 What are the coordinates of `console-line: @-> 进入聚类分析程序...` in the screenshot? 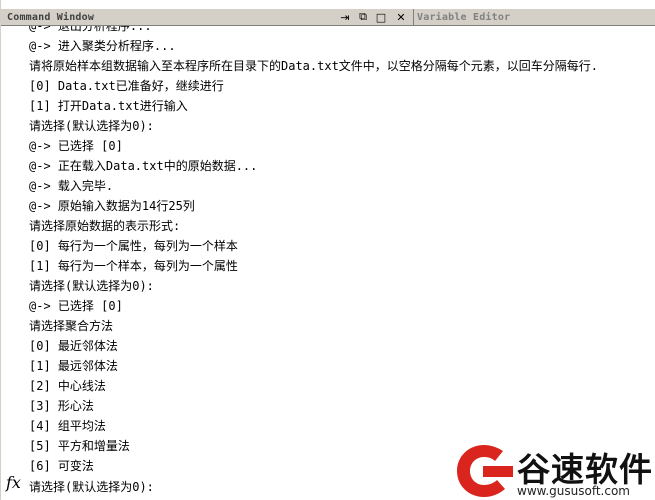 It's located at (102, 46).